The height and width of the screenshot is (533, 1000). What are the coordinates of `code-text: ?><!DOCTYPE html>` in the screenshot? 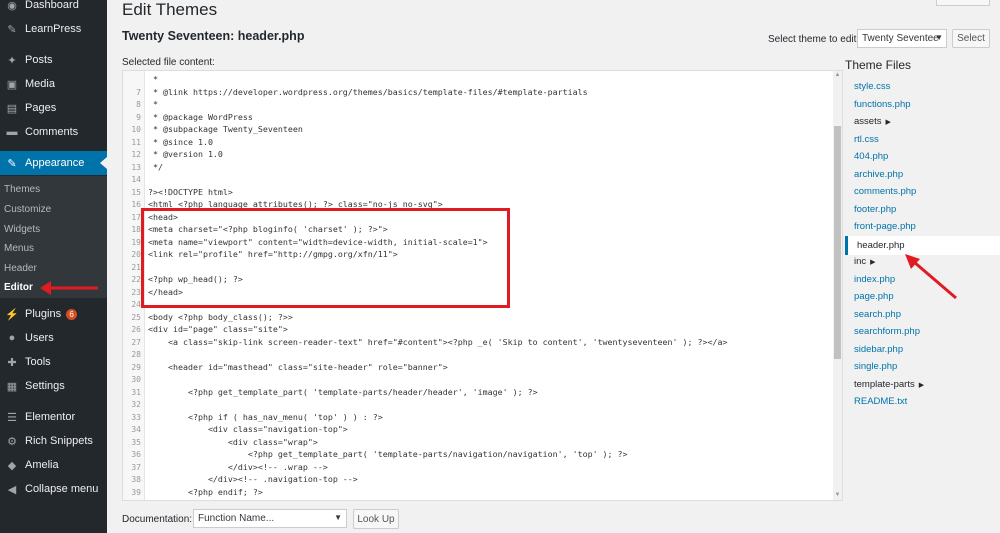 It's located at (190, 191).